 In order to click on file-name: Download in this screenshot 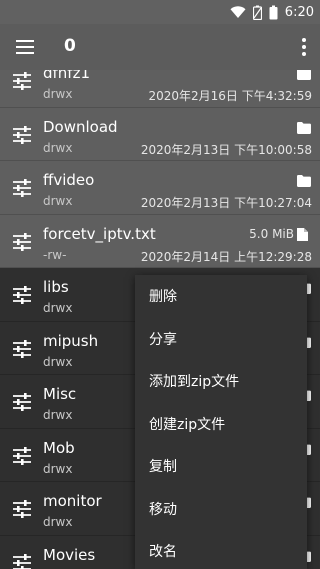, I will do `click(80, 126)`.